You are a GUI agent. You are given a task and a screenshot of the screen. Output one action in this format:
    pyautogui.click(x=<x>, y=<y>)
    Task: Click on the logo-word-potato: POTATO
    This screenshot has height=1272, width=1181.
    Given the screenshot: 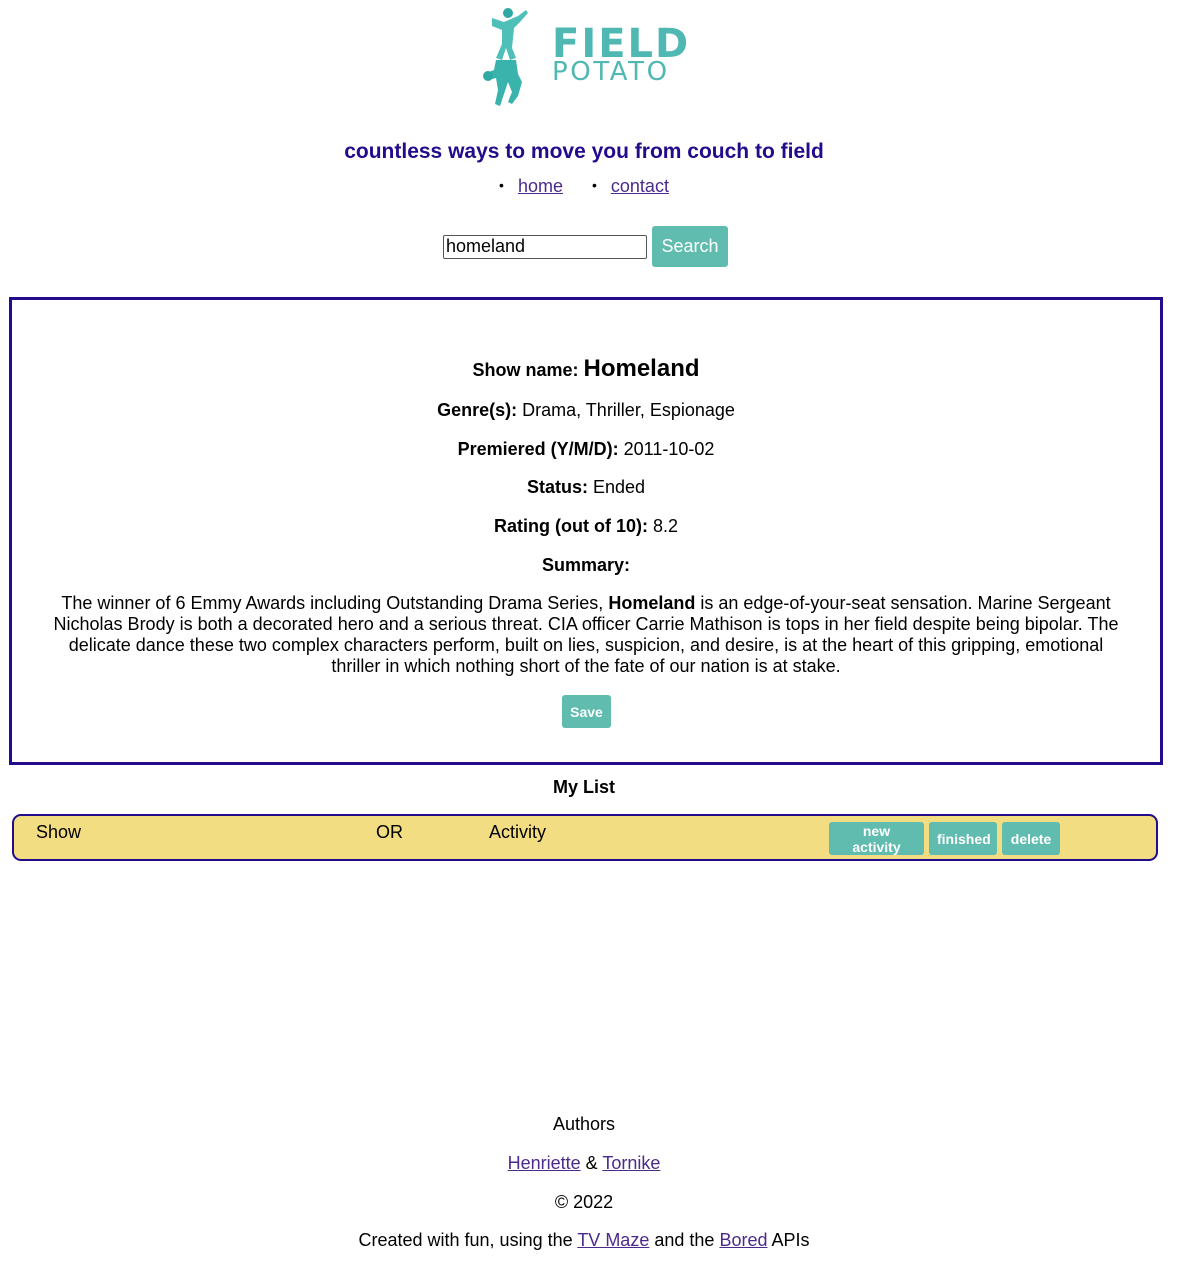 What is the action you would take?
    pyautogui.click(x=611, y=72)
    